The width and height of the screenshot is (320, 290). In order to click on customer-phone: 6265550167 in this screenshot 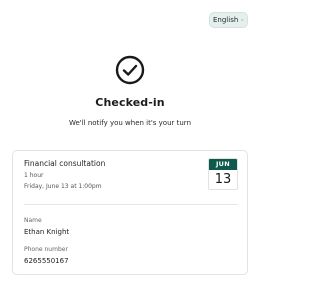, I will do `click(46, 261)`.